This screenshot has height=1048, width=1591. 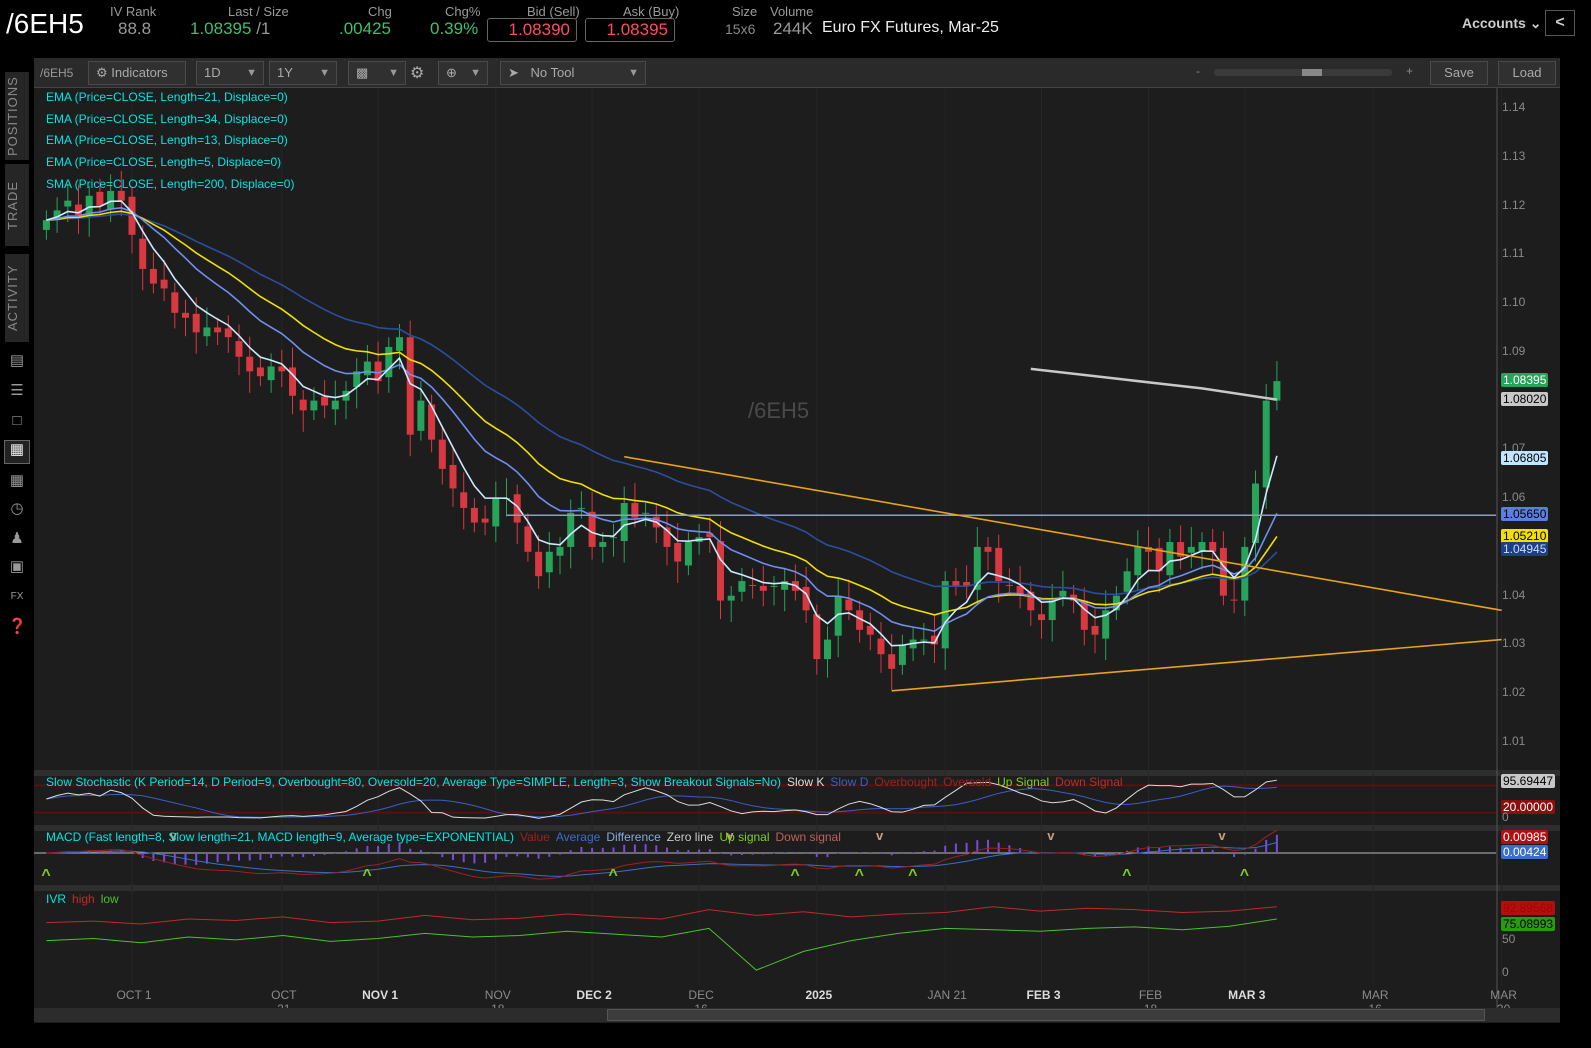 What do you see at coordinates (17, 539) in the screenshot?
I see `people-icon: ♟` at bounding box center [17, 539].